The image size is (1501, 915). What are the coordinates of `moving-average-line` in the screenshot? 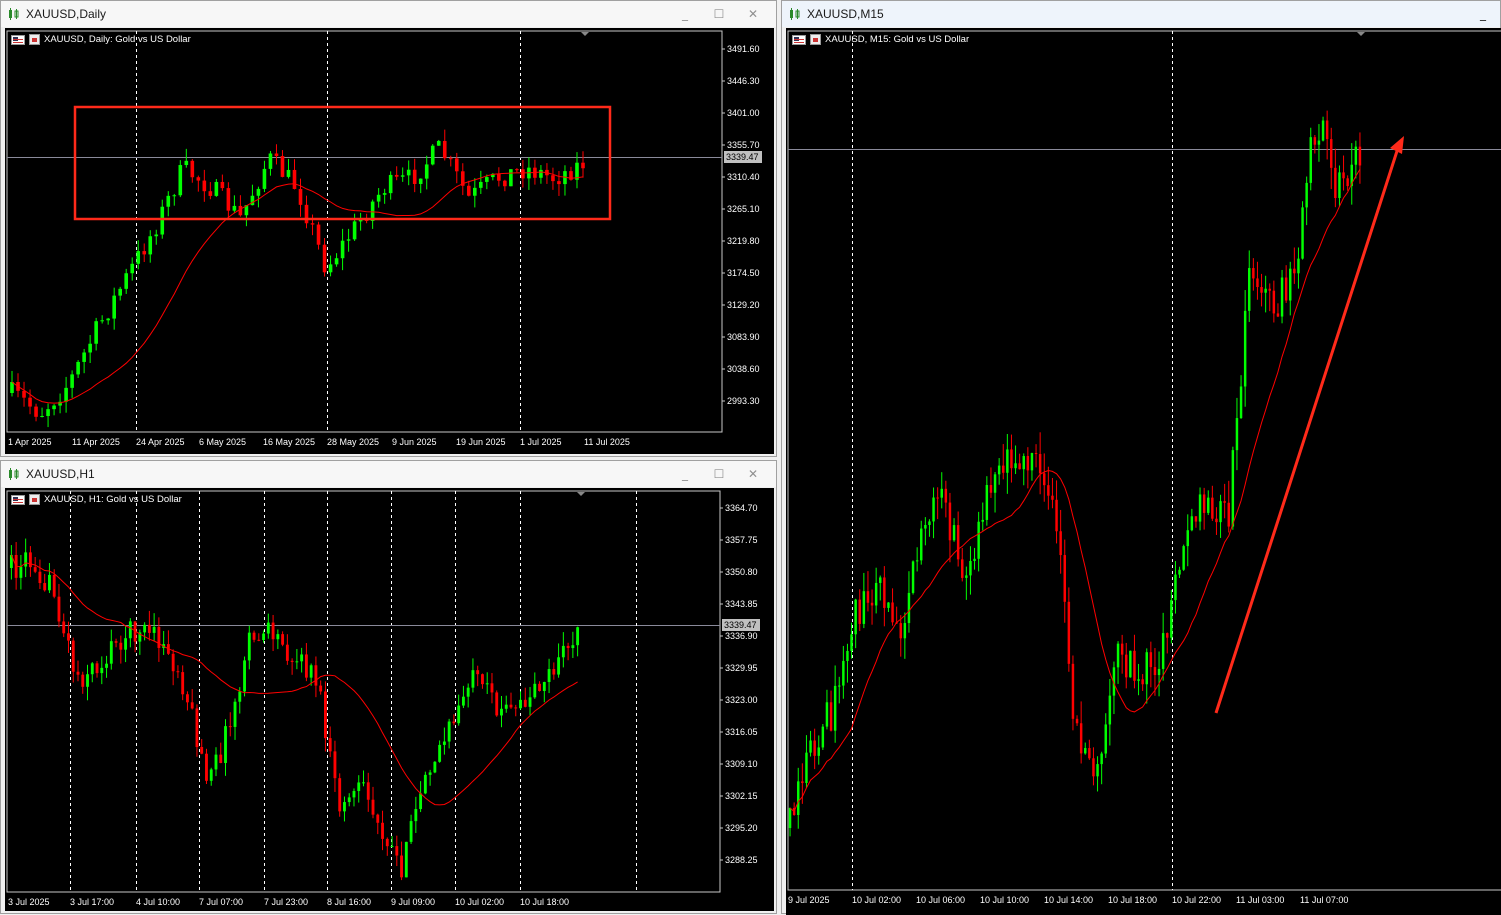 It's located at (294, 680).